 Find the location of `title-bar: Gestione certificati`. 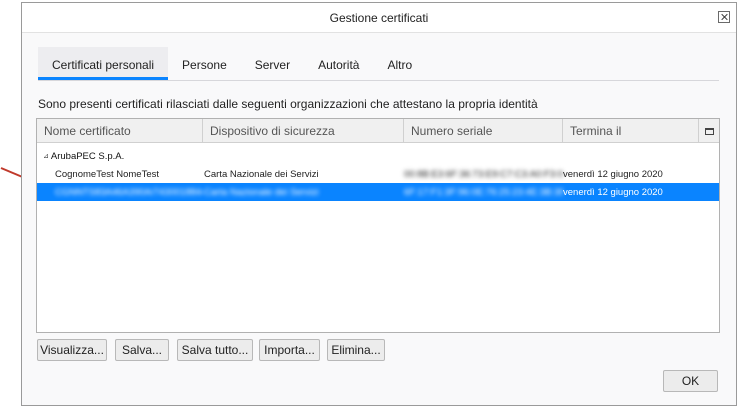

title-bar: Gestione certificati is located at coordinates (379, 18).